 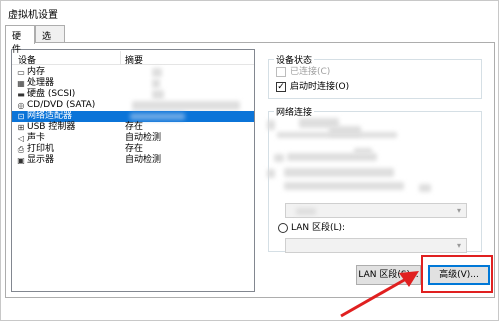 I want to click on tab-hardware: 硬件, so click(x=20, y=40).